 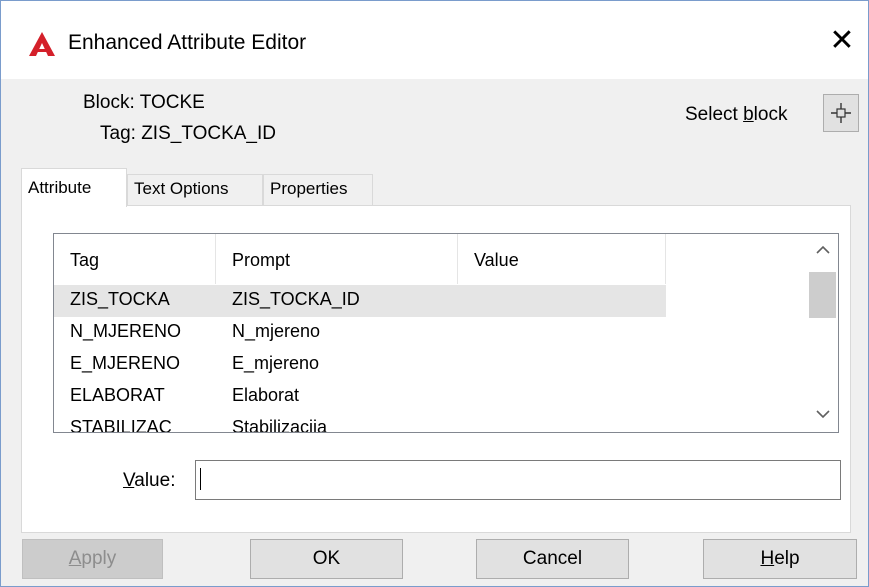 What do you see at coordinates (360, 365) in the screenshot?
I see `table-row: E_MJERENO E_mjereno` at bounding box center [360, 365].